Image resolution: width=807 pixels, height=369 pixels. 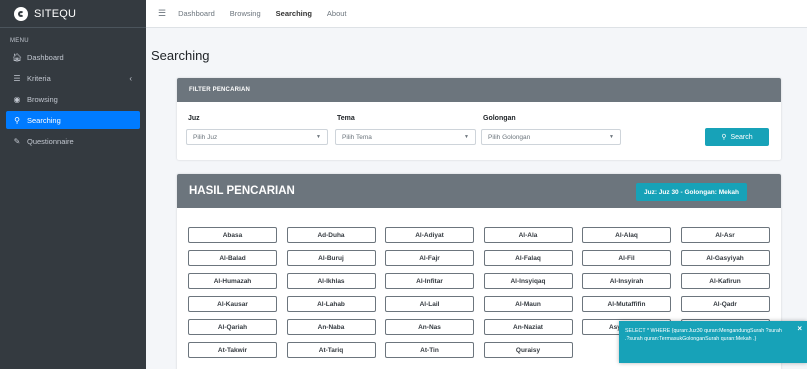 What do you see at coordinates (626, 304) in the screenshot?
I see `surah-button: Al-Mutaffifin` at bounding box center [626, 304].